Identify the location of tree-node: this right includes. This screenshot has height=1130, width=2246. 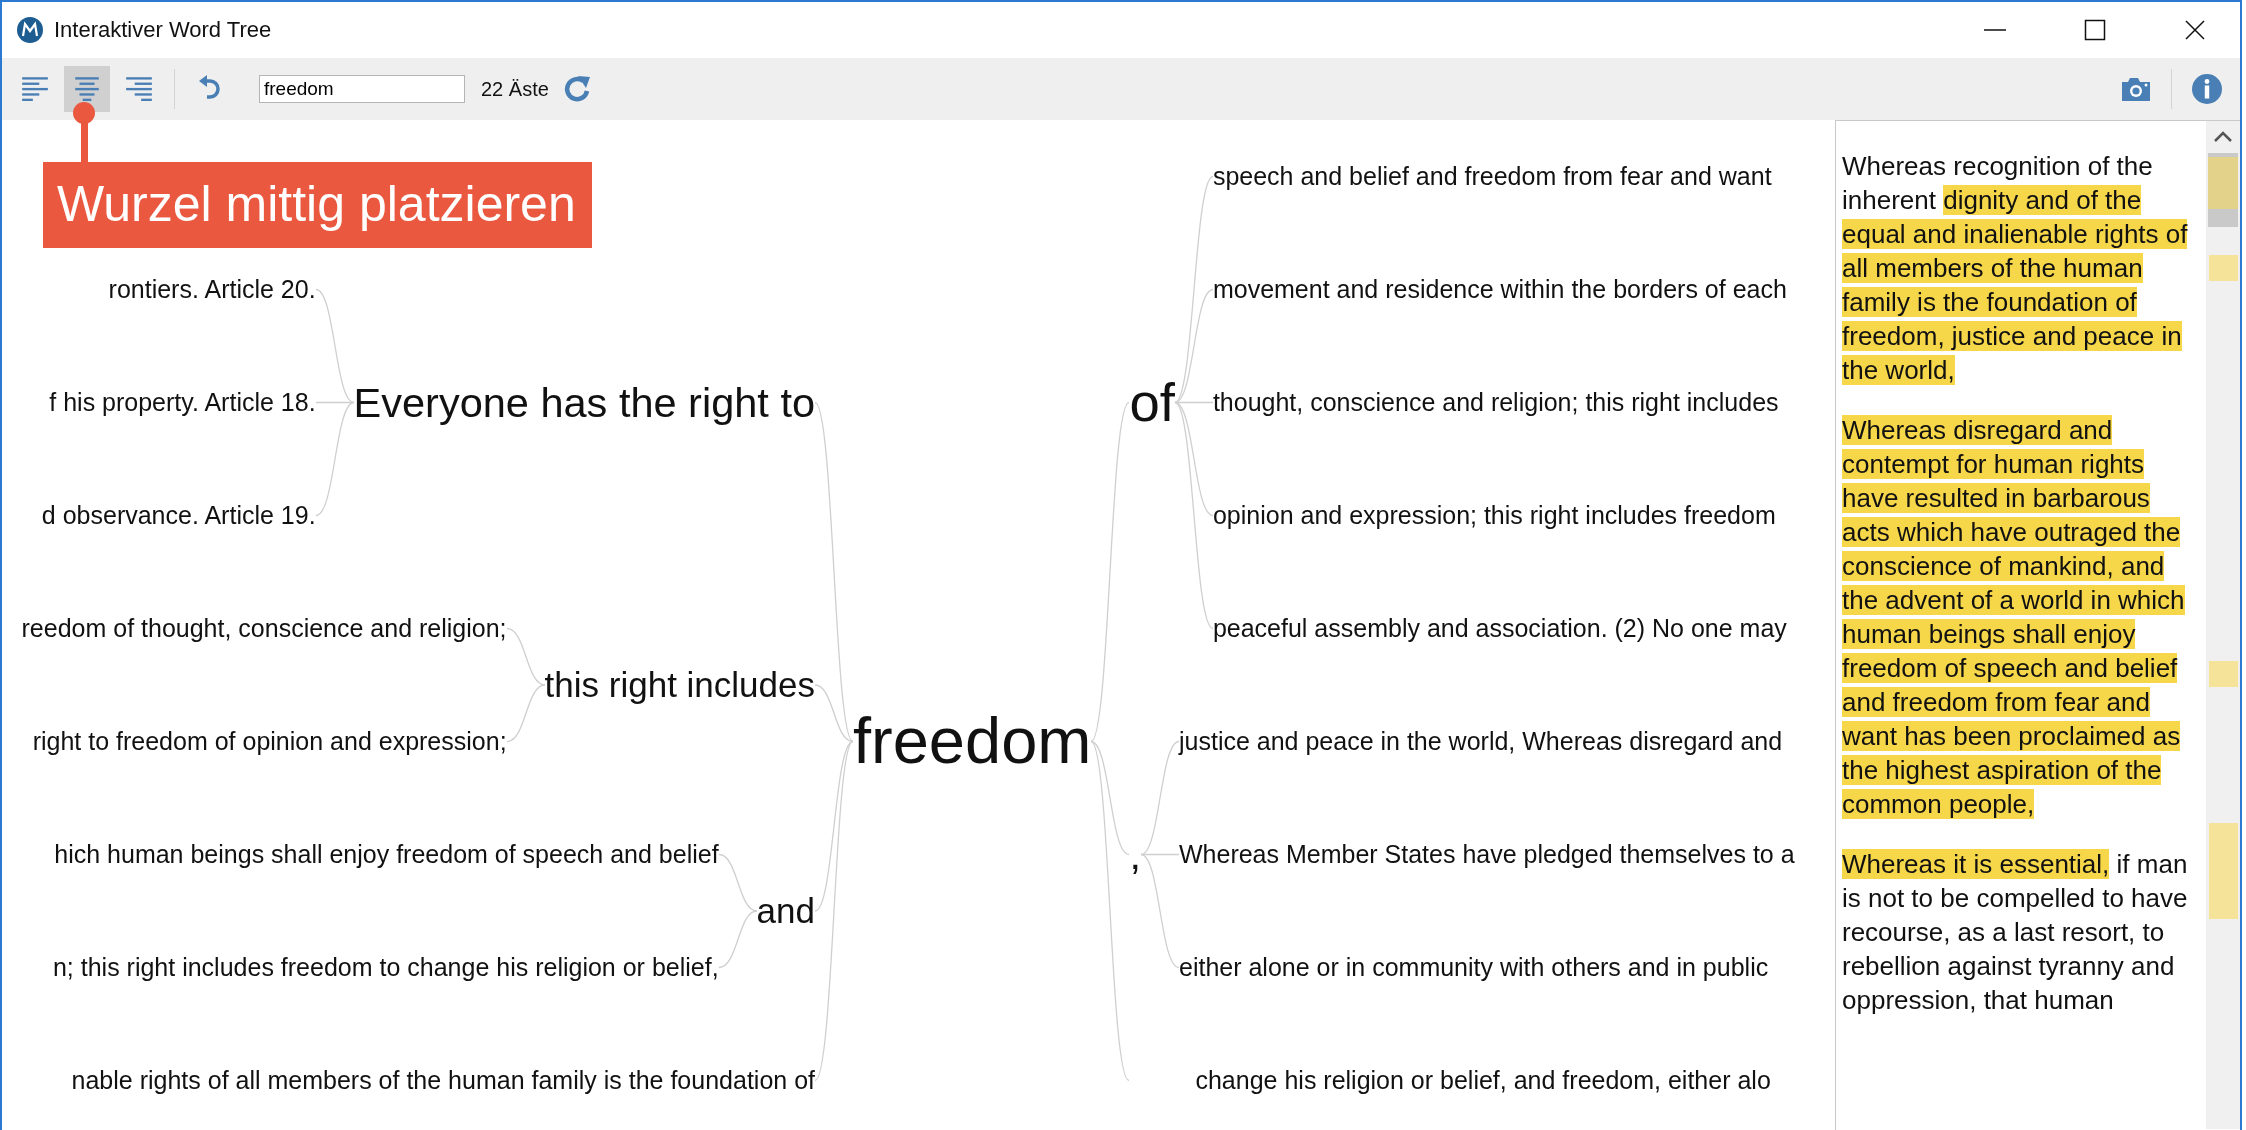
(679, 685).